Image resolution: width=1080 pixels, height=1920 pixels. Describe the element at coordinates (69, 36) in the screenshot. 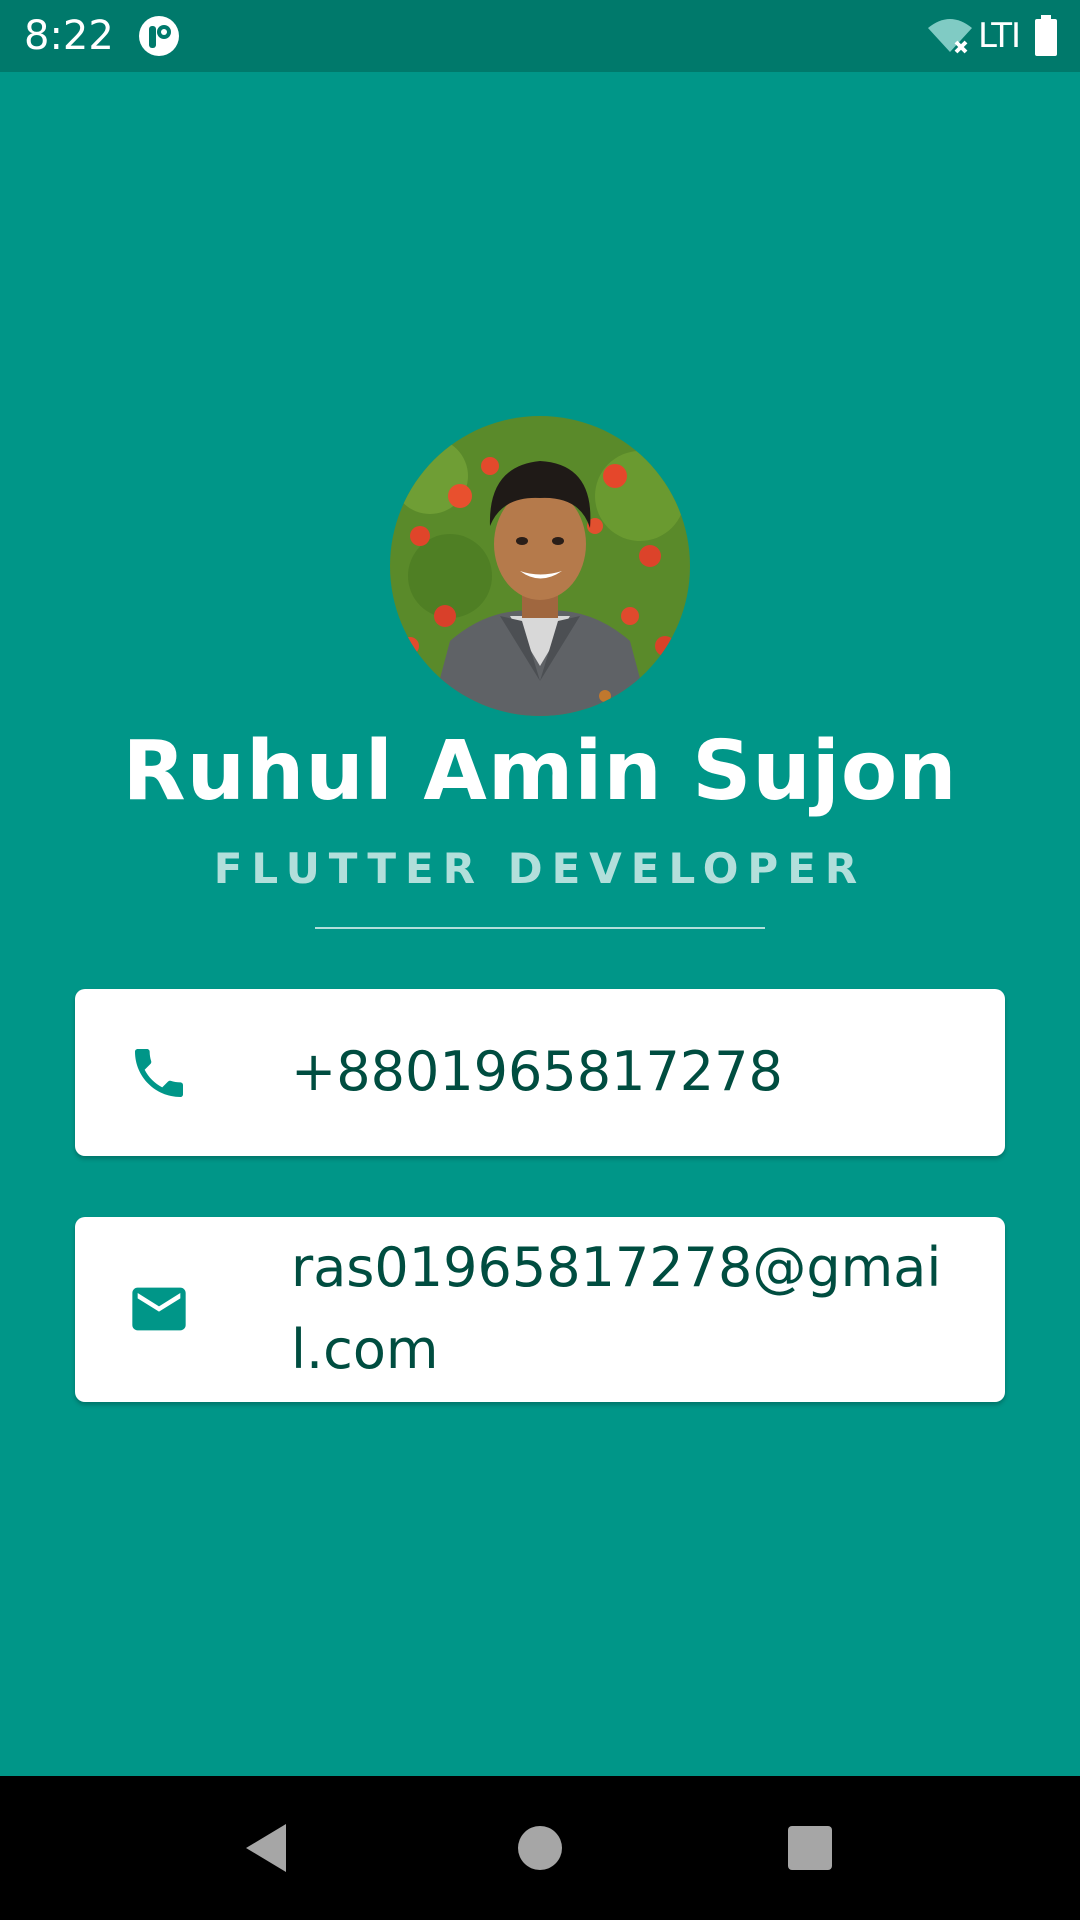

I see `status-time: 8:22` at that location.